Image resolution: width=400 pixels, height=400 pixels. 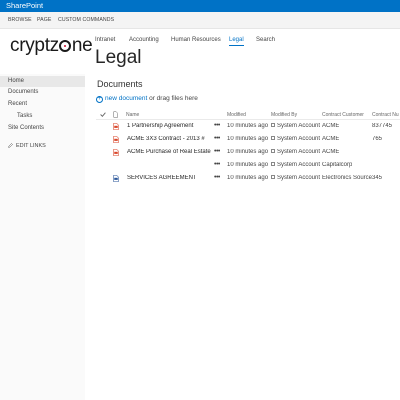 What do you see at coordinates (10, 145) in the screenshot?
I see `pencil-icon` at bounding box center [10, 145].